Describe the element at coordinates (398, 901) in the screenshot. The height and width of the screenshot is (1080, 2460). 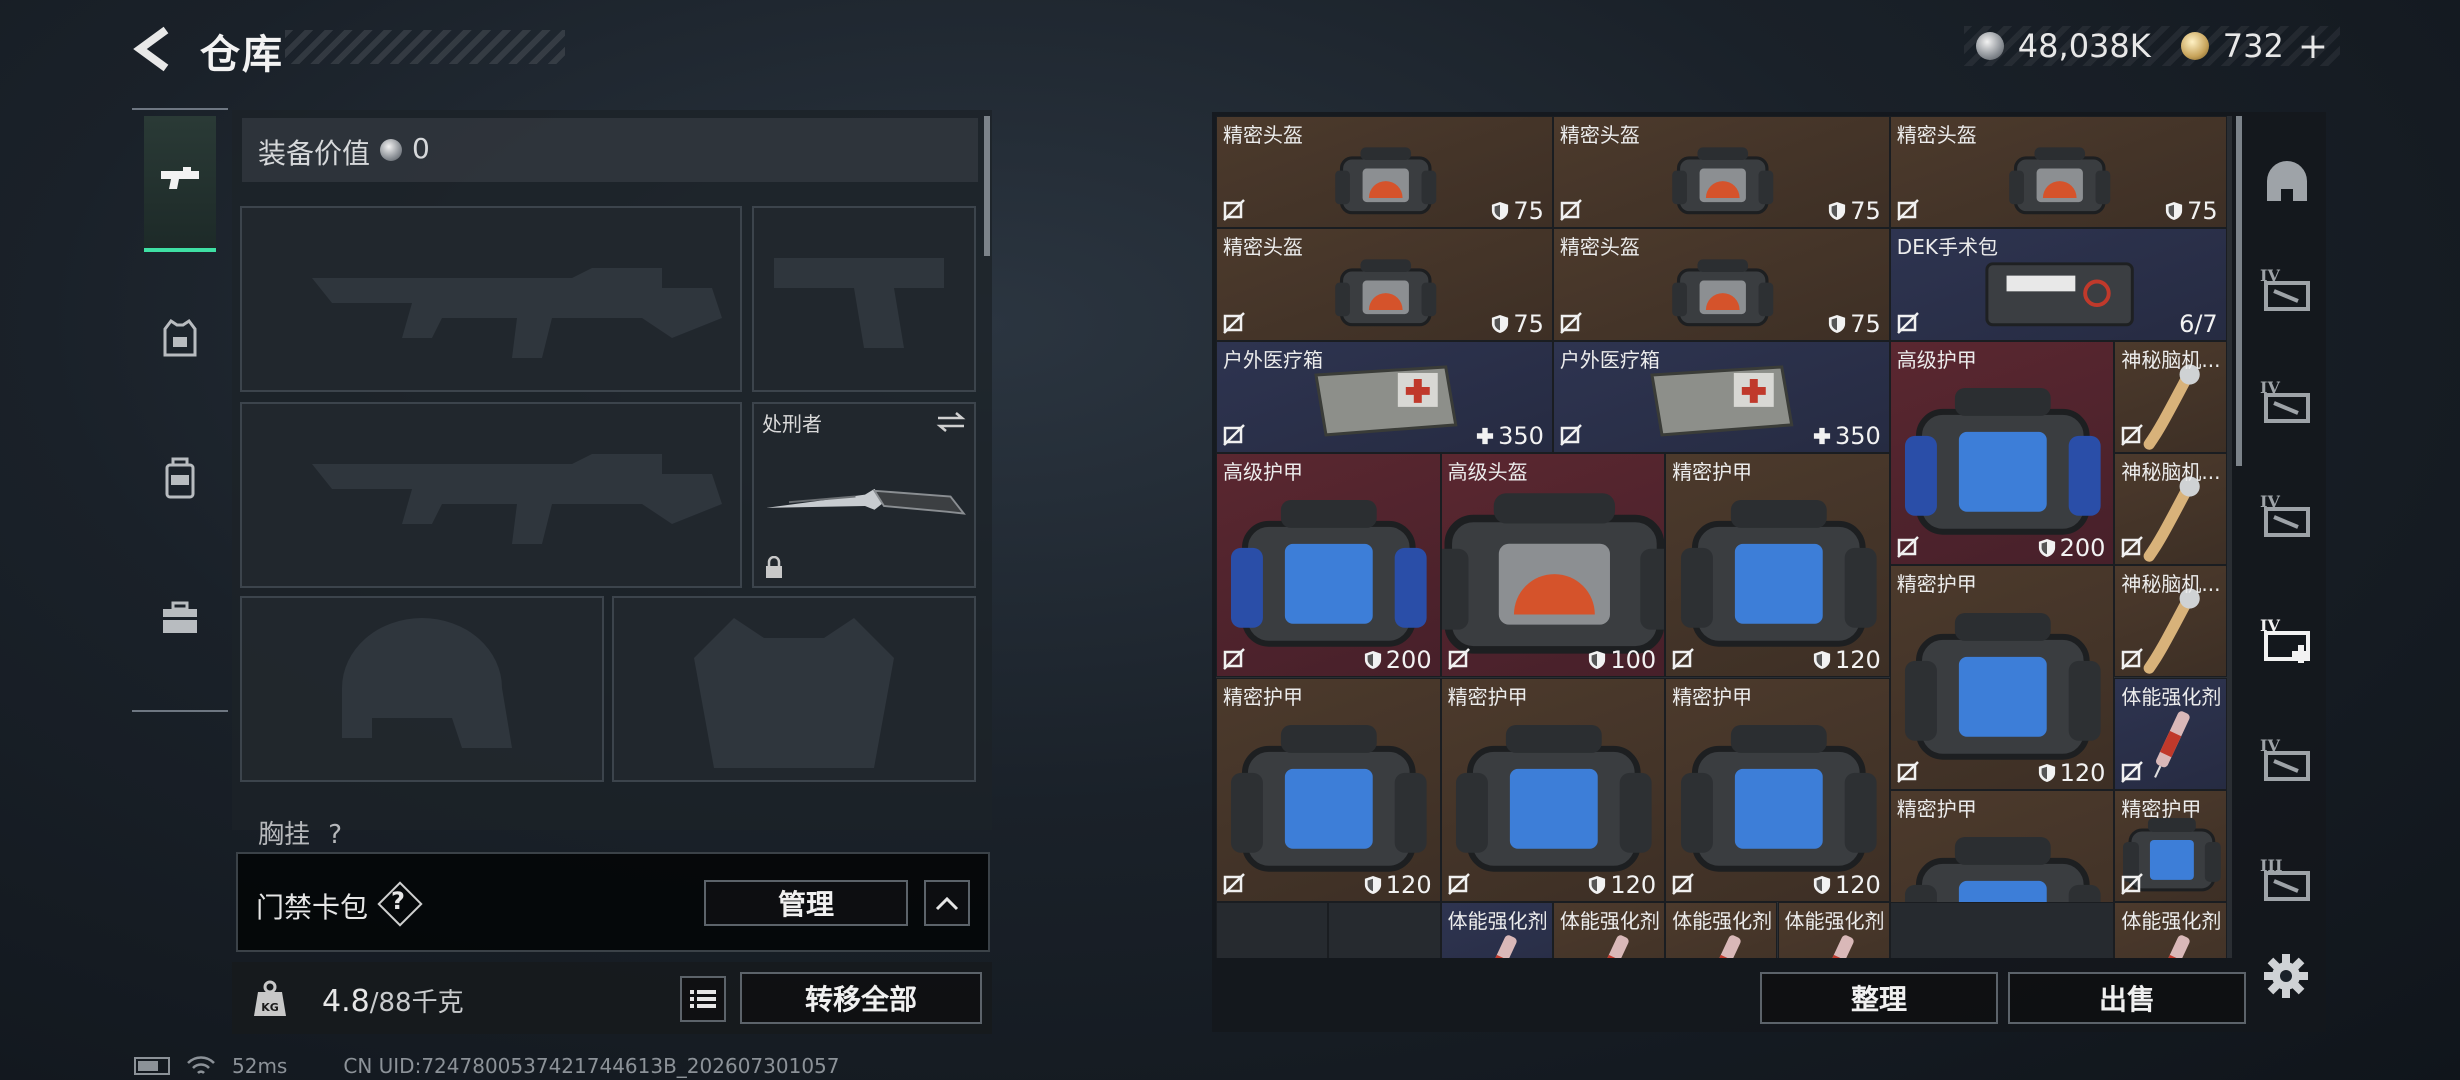
I see `card-pack-help: ?` at that location.